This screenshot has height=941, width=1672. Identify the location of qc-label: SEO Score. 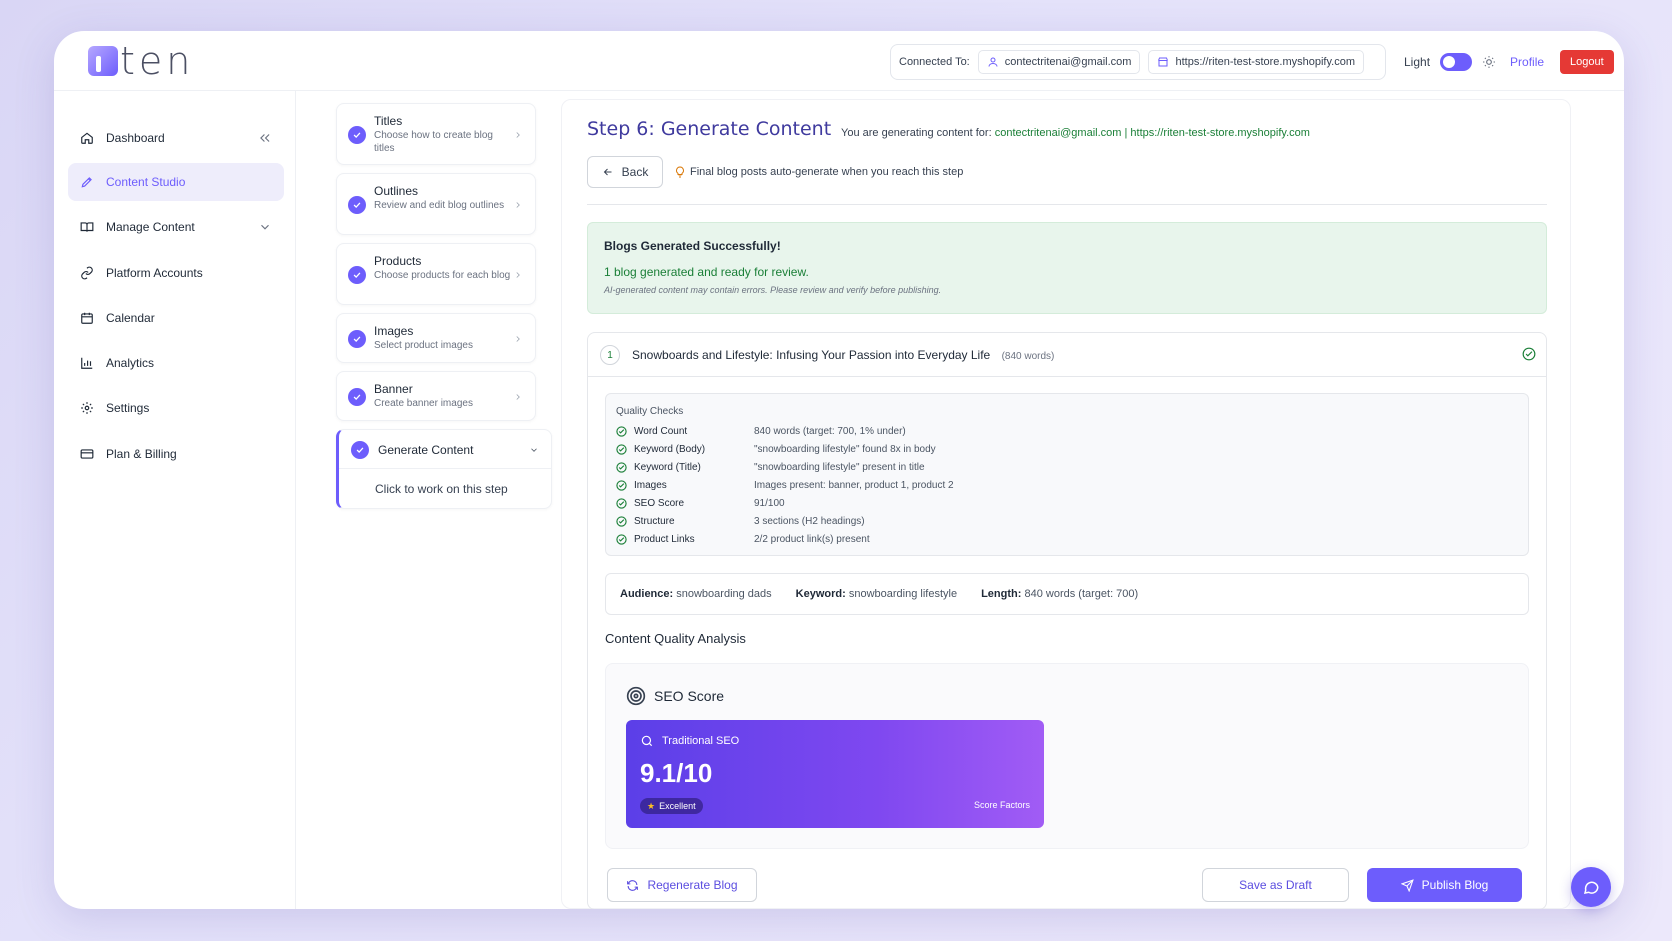
(659, 503).